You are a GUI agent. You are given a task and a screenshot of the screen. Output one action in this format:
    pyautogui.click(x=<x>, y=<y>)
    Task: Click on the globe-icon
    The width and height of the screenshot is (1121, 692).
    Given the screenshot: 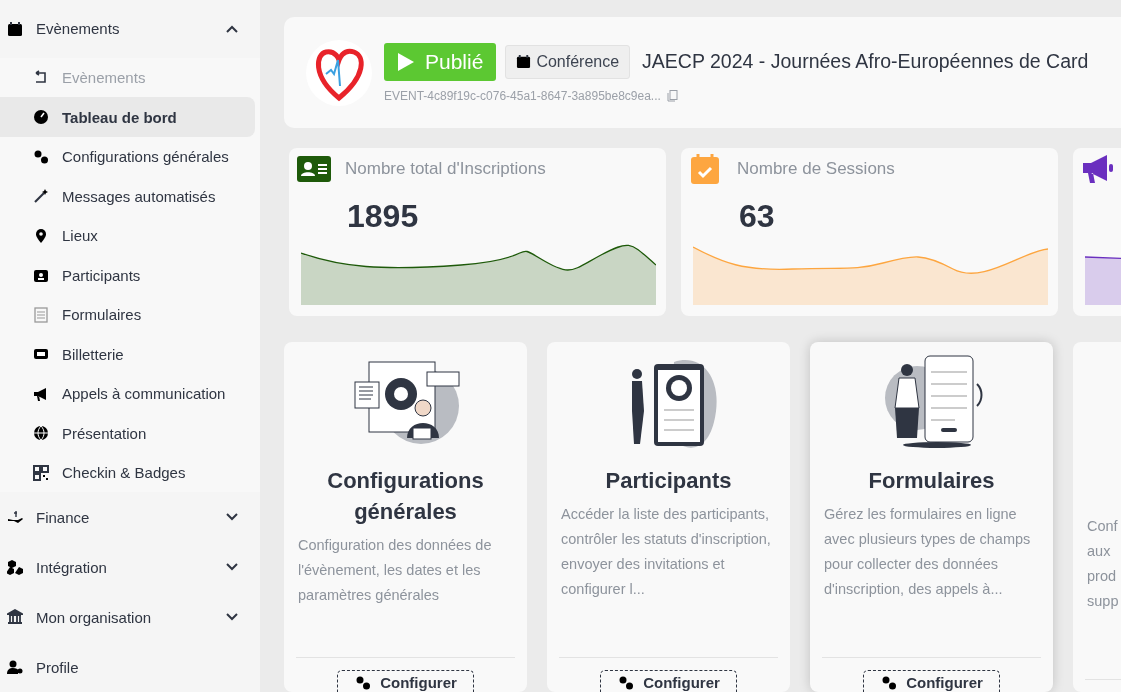 What is the action you would take?
    pyautogui.click(x=41, y=433)
    